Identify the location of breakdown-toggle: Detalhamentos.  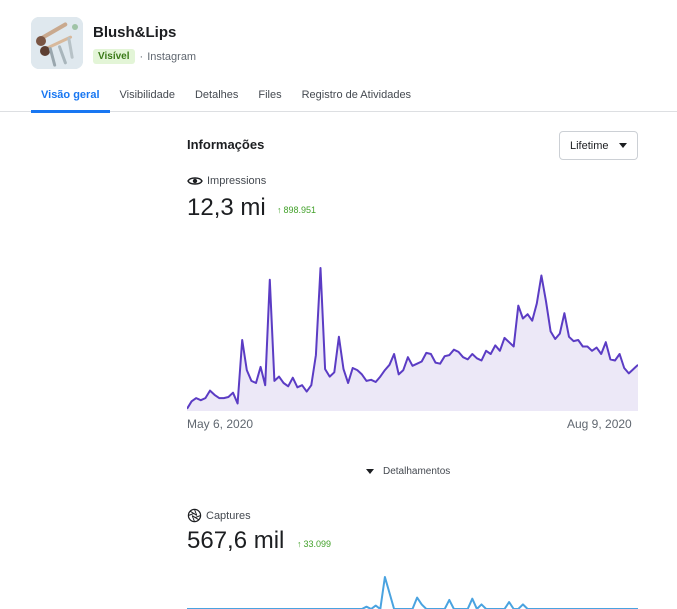
(408, 471).